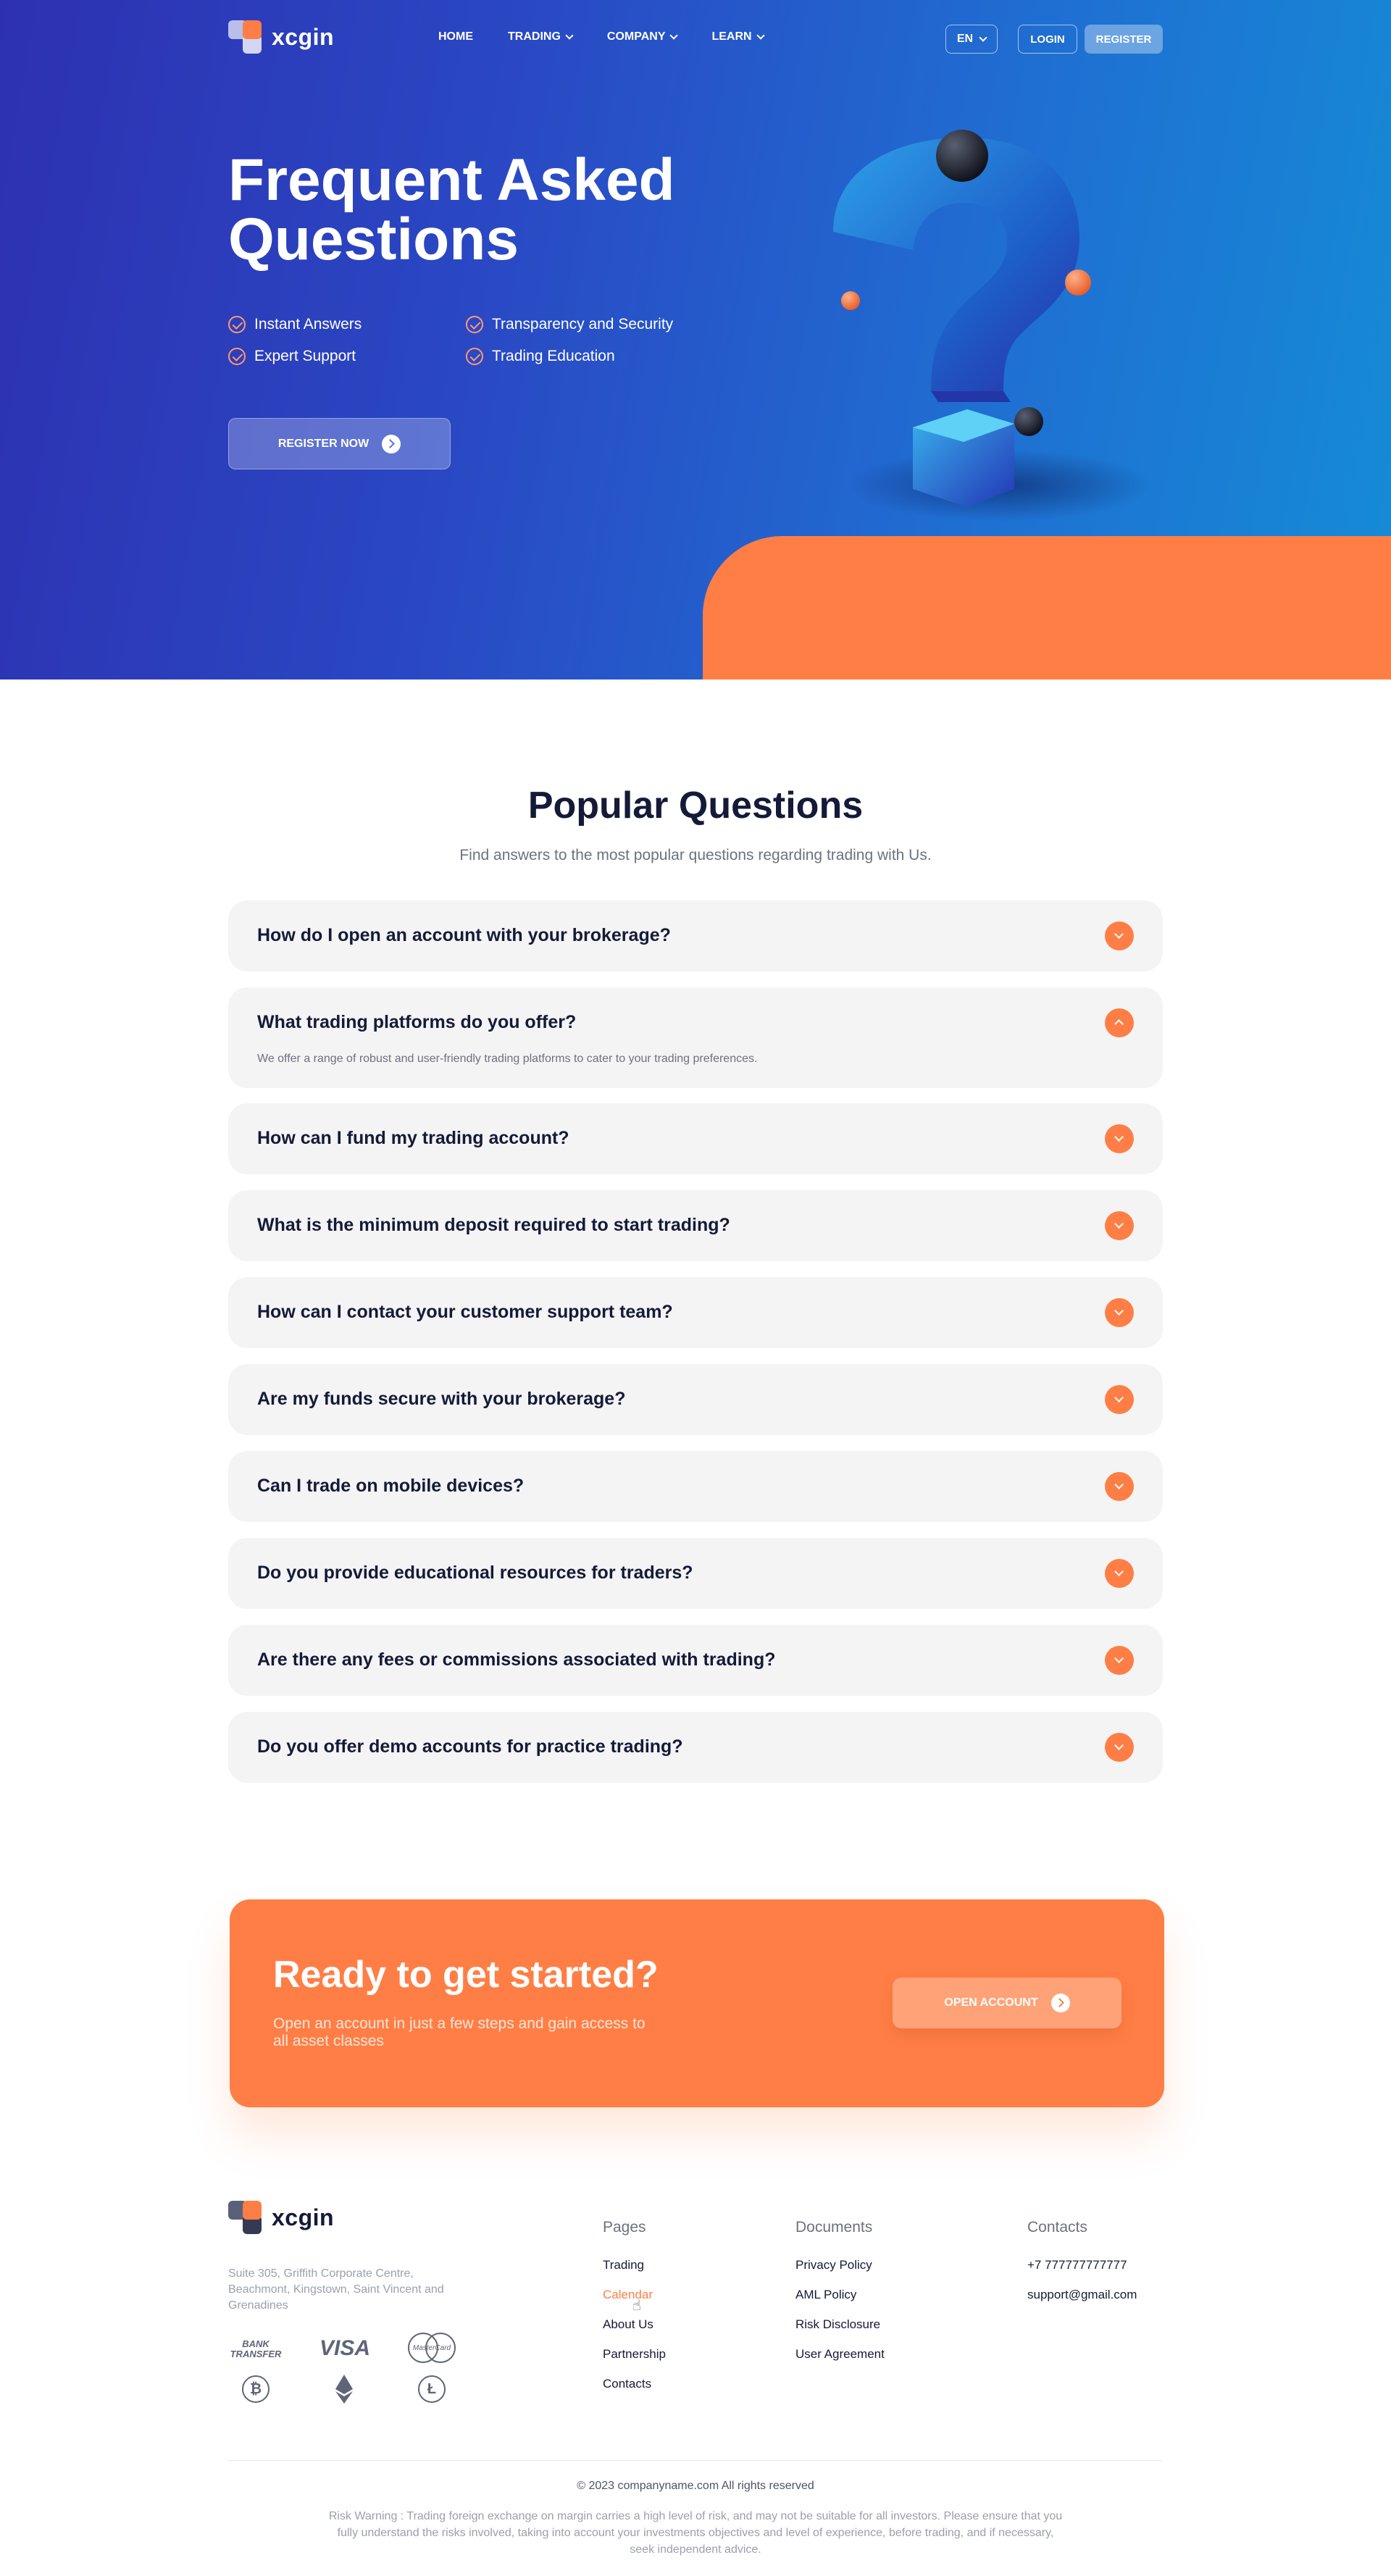  Describe the element at coordinates (738, 36) in the screenshot. I see `menu-item-learn: LEARN` at that location.